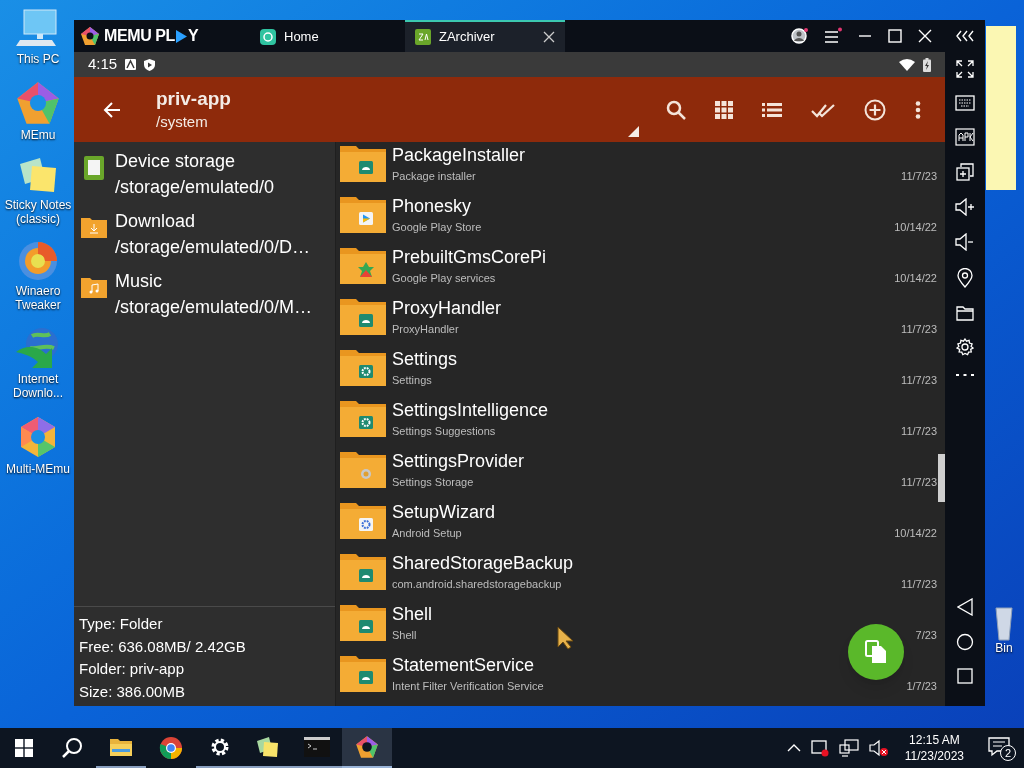 Image resolution: width=1024 pixels, height=768 pixels. What do you see at coordinates (204, 178) in the screenshot?
I see `bookmark-item: Device storage /storage/emulated/0` at bounding box center [204, 178].